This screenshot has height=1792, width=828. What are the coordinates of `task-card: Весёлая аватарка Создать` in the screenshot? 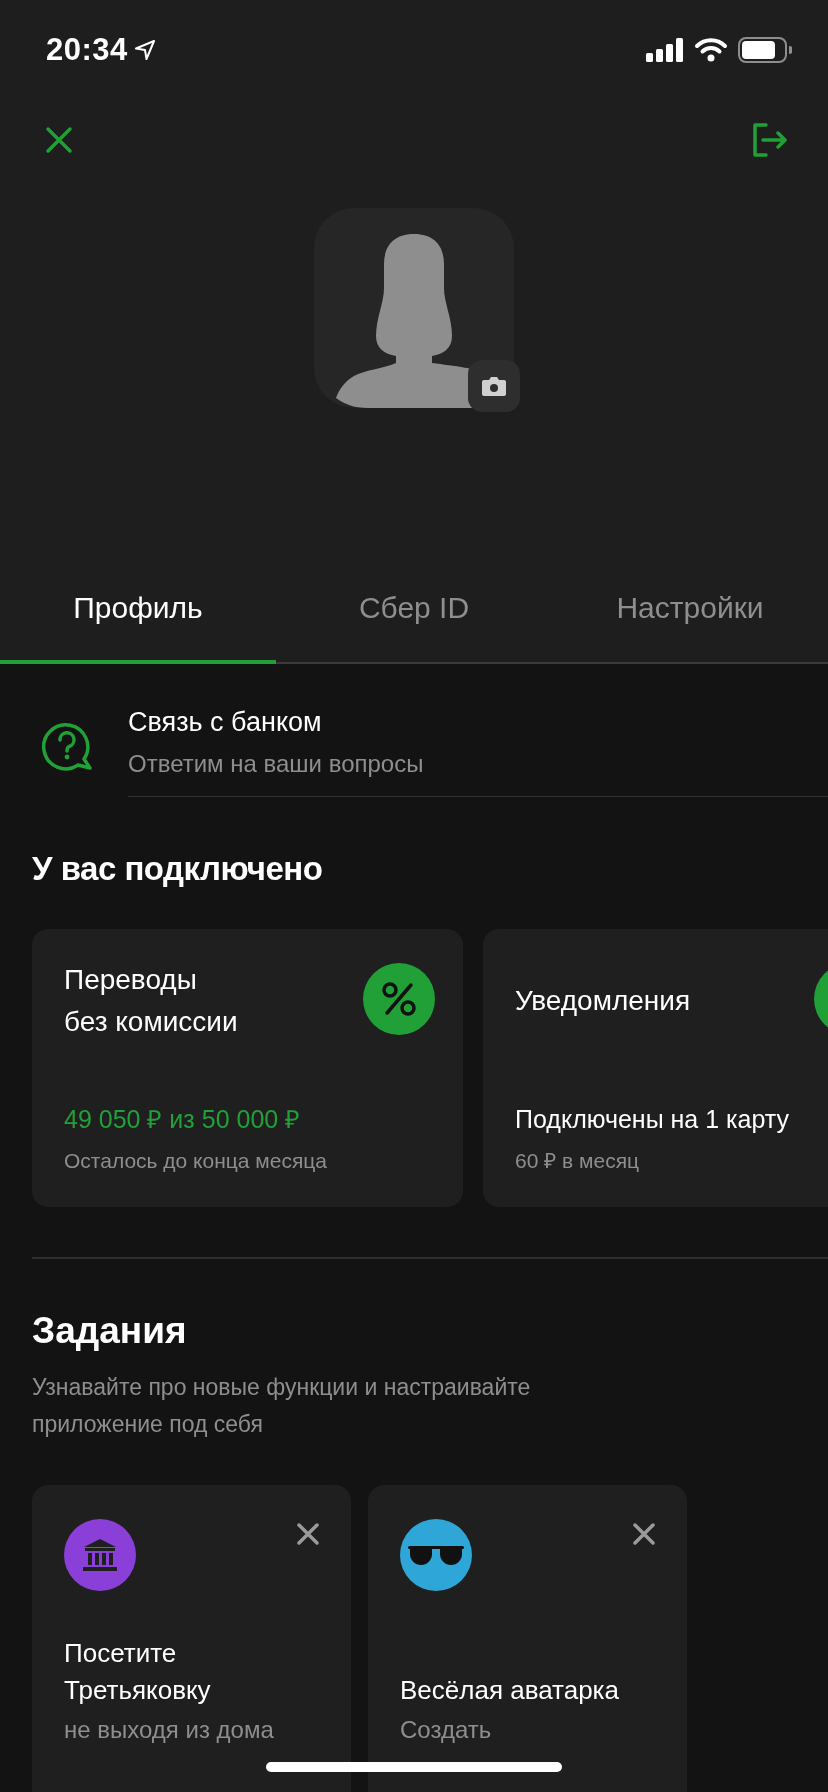 It's located at (527, 1638).